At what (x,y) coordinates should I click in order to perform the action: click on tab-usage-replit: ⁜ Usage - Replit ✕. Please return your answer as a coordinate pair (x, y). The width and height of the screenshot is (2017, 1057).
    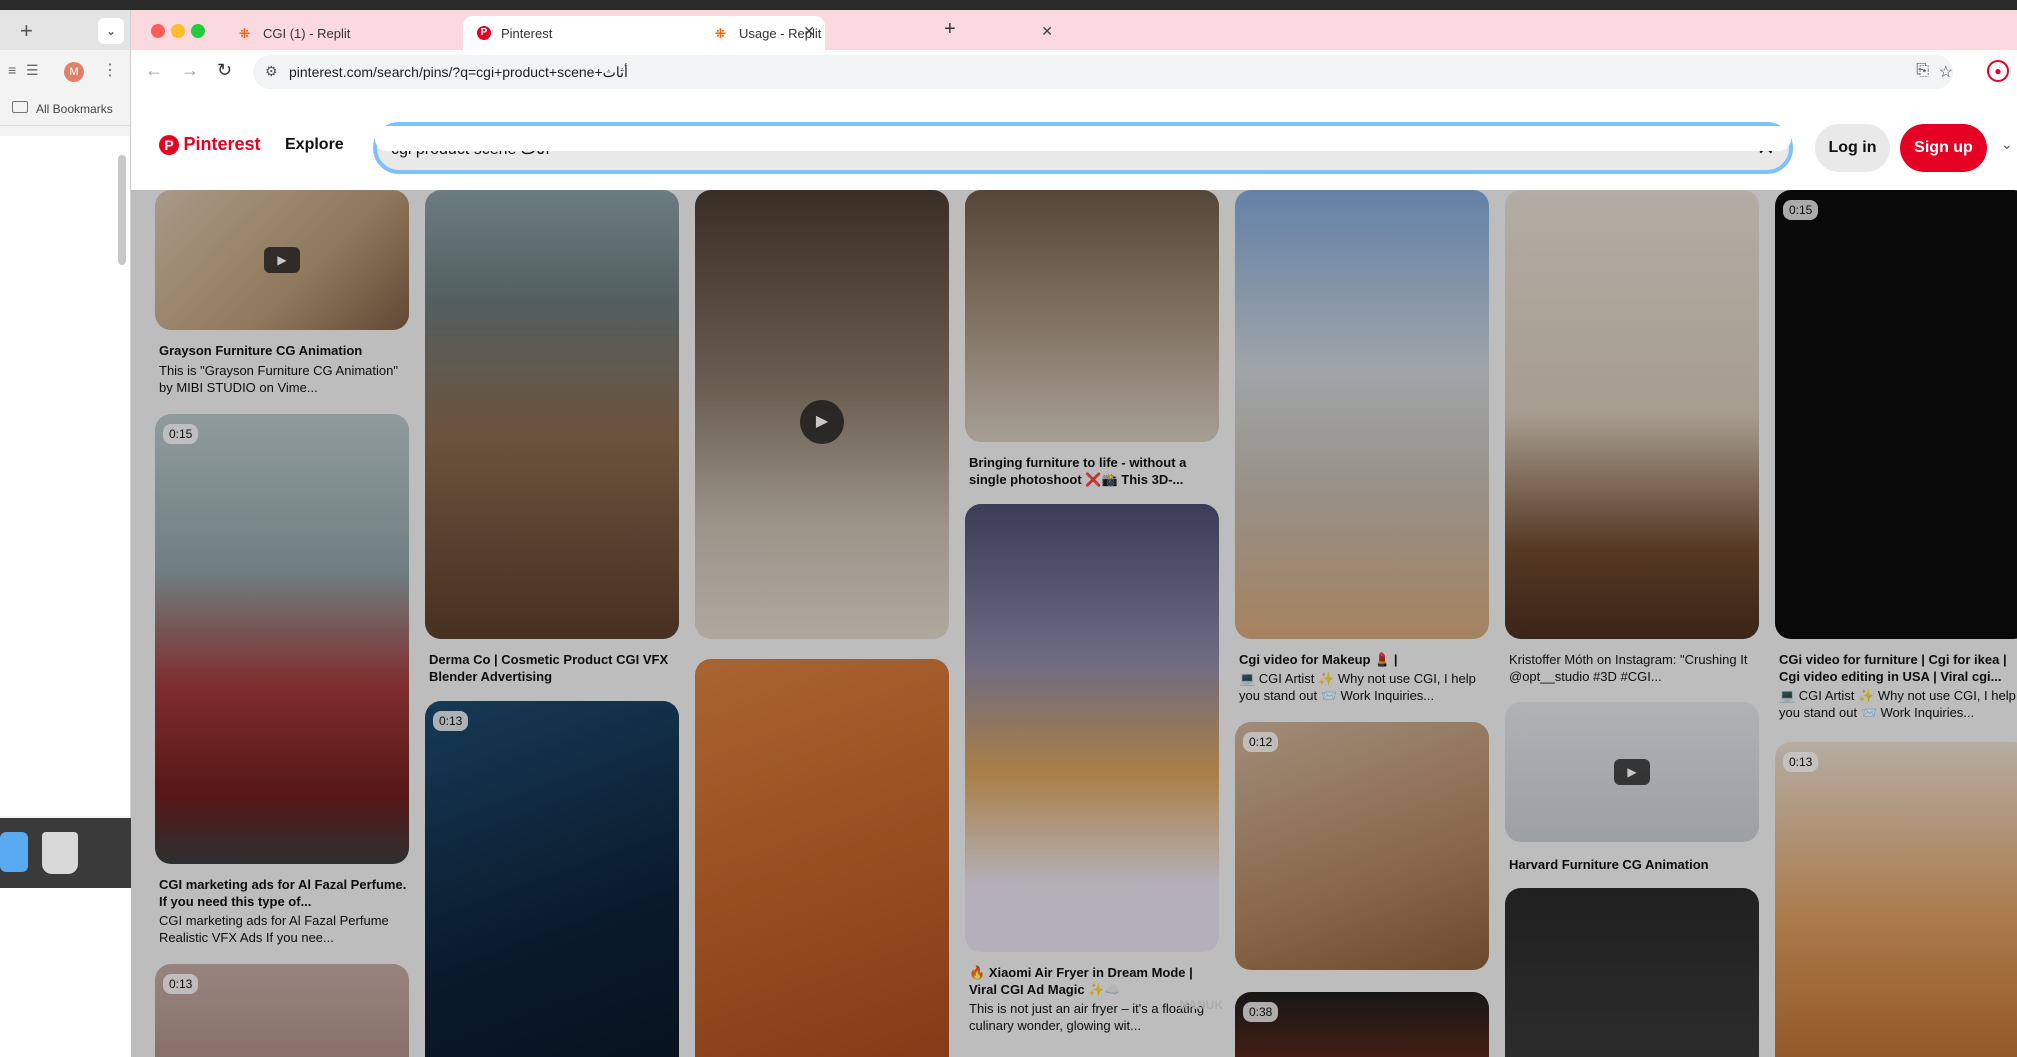
    Looking at the image, I should click on (882, 33).